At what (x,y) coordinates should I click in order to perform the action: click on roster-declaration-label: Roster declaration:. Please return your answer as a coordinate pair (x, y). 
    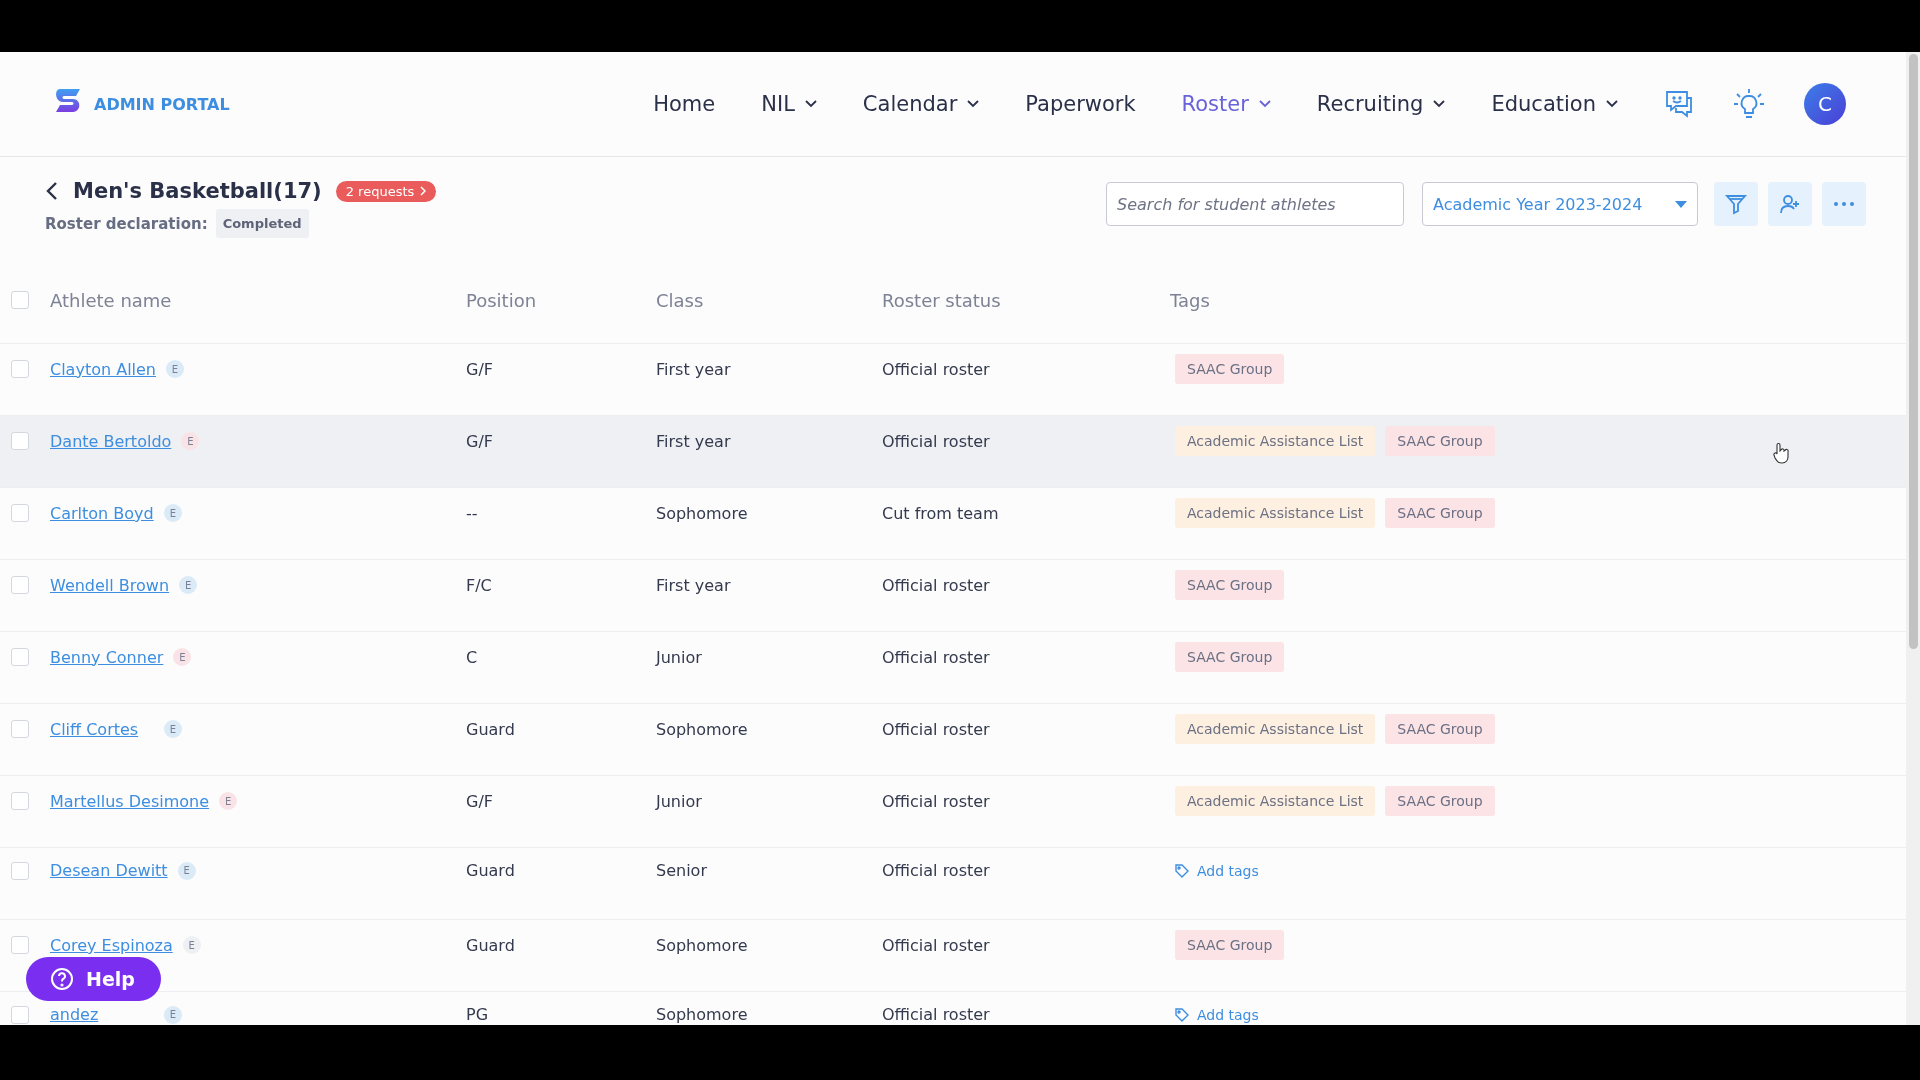
    Looking at the image, I should click on (126, 223).